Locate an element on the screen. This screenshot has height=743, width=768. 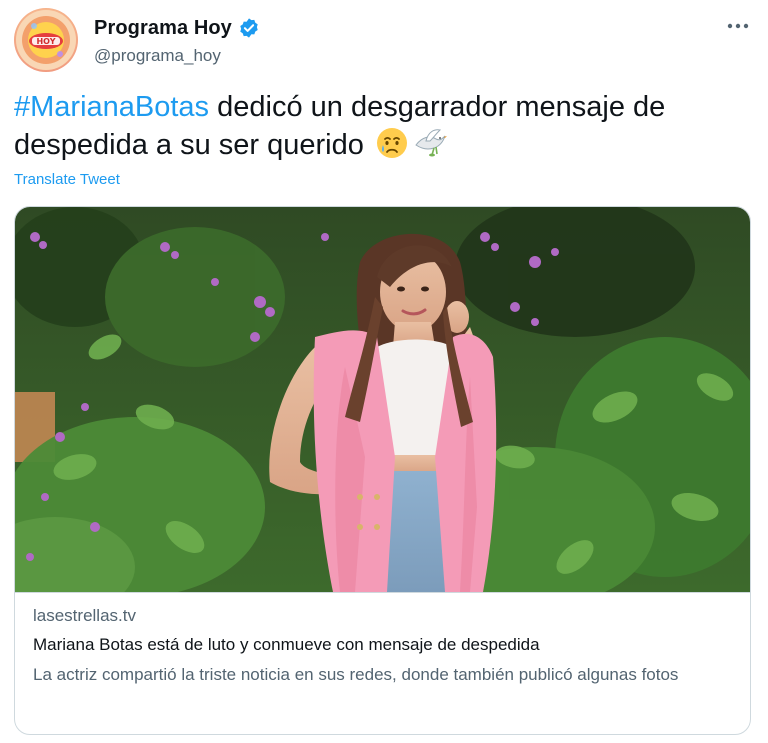
author-handle: @programa_hoy is located at coordinates (177, 56).